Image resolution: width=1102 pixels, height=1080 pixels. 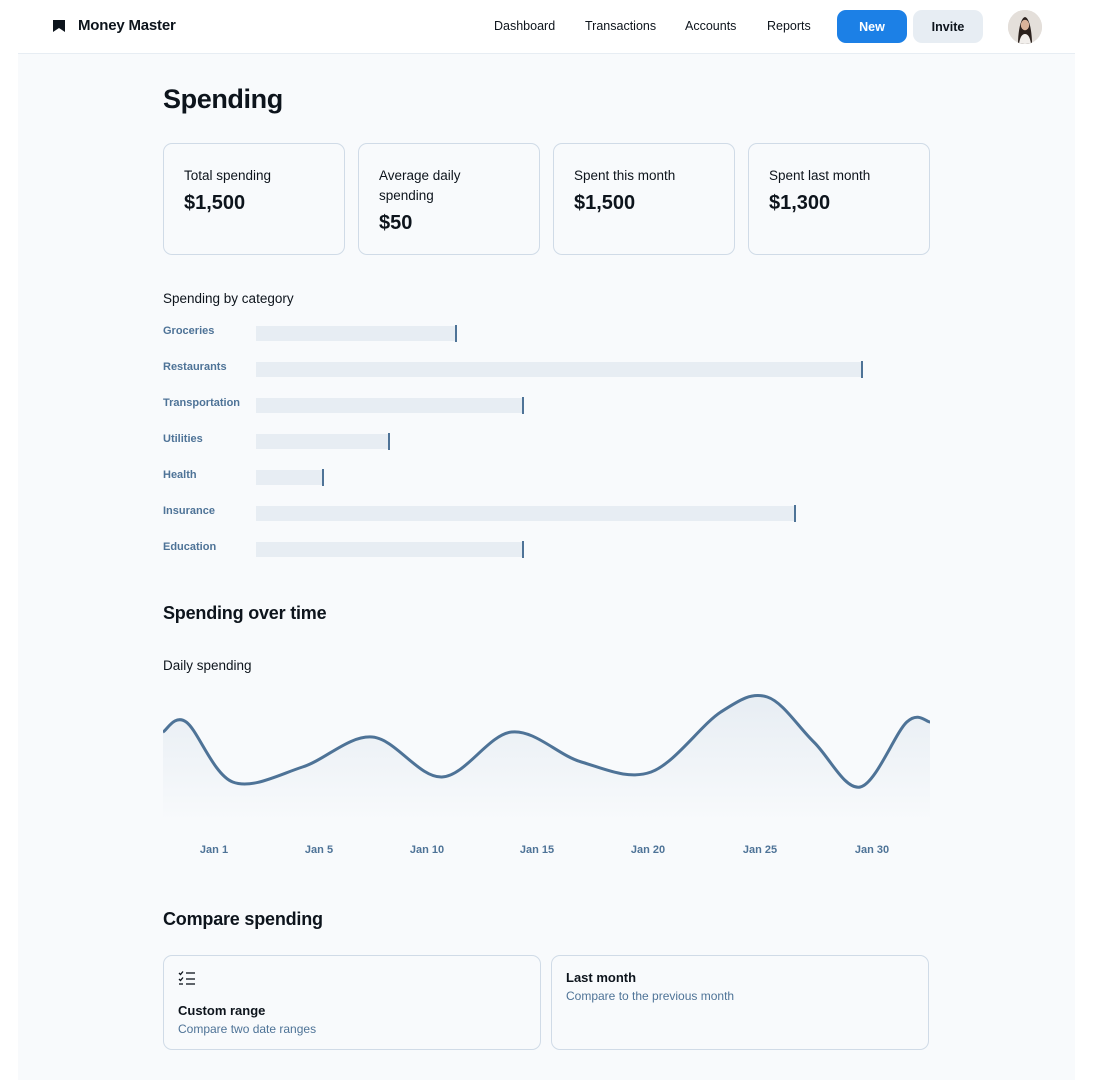 I want to click on x-tick-label: Jan 30, so click(x=872, y=850).